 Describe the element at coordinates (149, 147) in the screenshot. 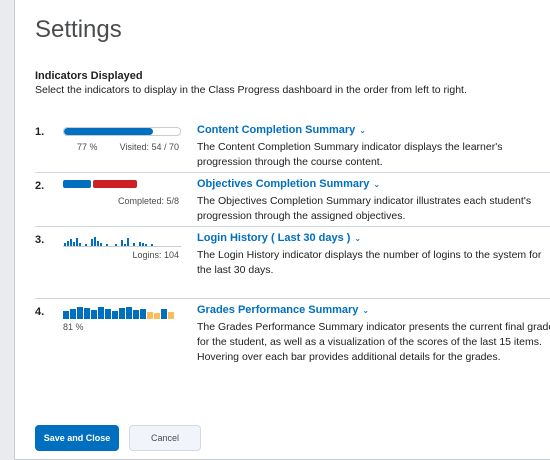

I see `content-visited-label: Visited: 54 / 70` at that location.